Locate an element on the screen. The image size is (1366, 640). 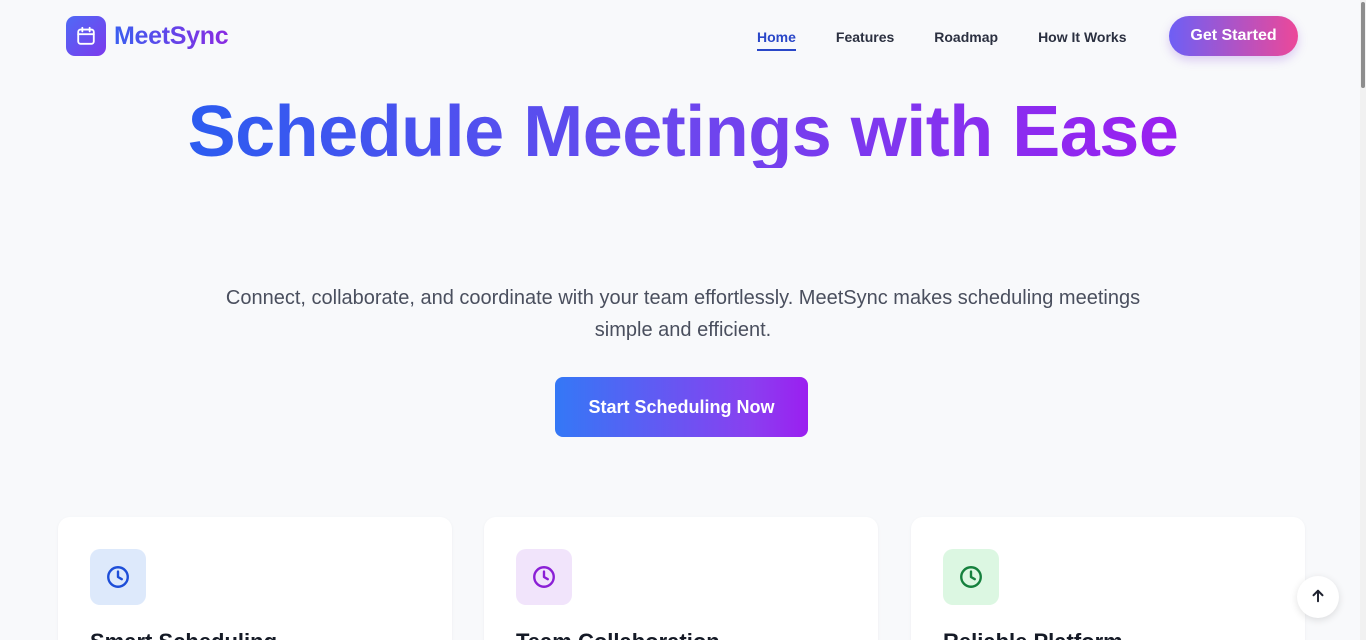
nav-item-roadmap: Roadmap is located at coordinates (966, 39).